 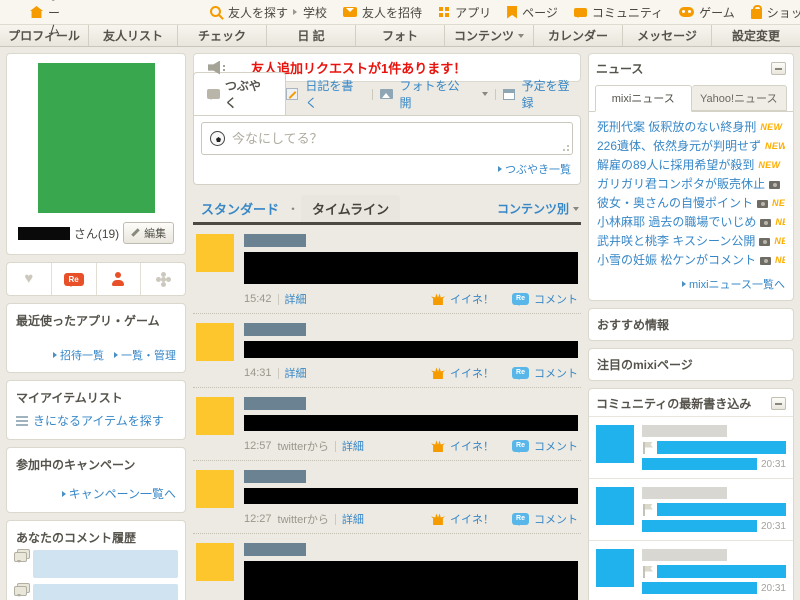 I want to click on nav-tab: フォト, so click(x=400, y=35).